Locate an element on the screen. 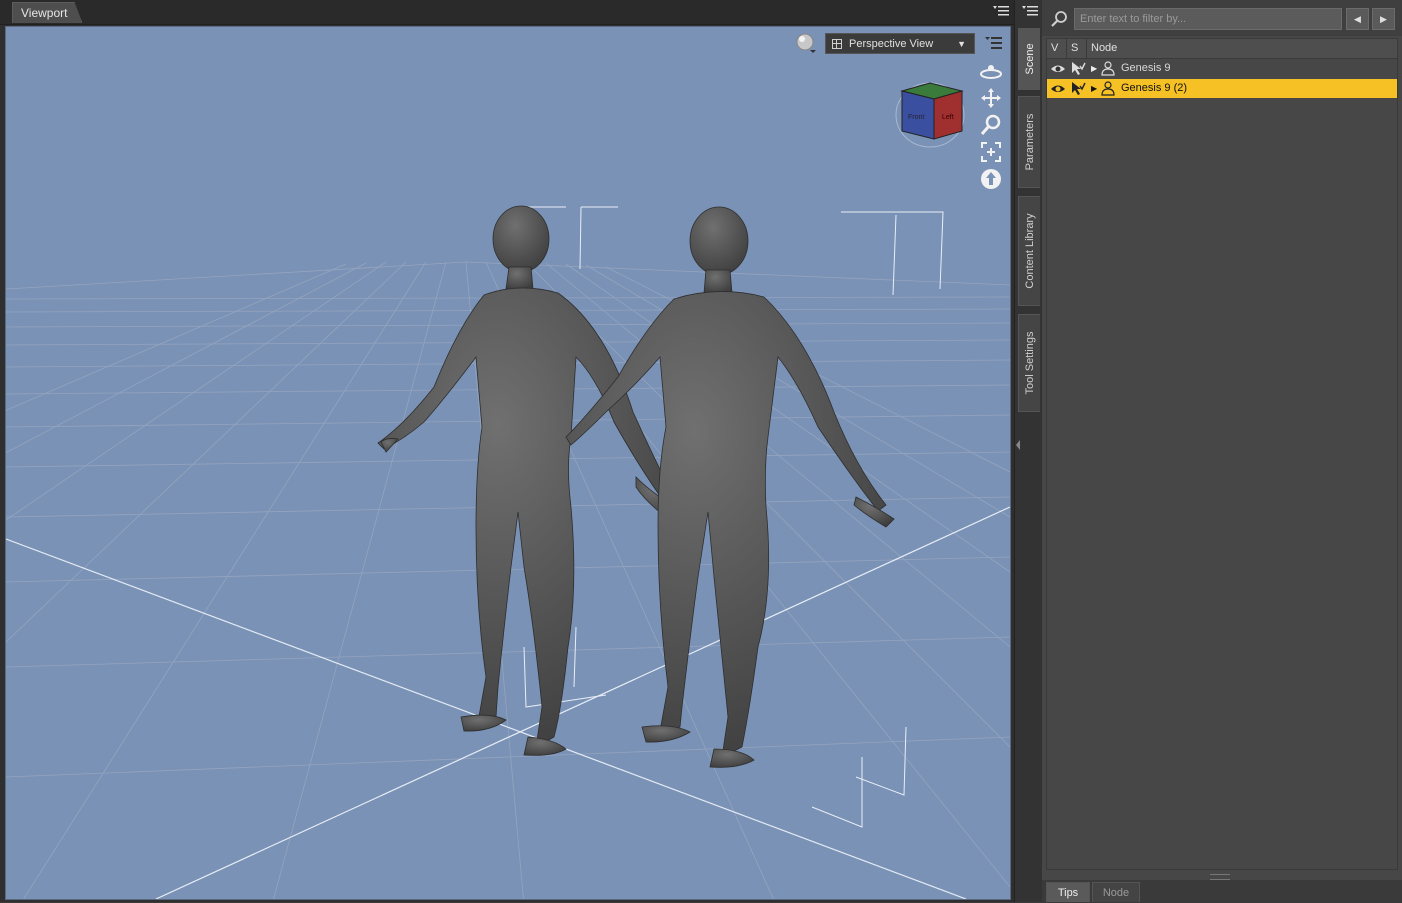  column-selectable: S is located at coordinates (1077, 48).